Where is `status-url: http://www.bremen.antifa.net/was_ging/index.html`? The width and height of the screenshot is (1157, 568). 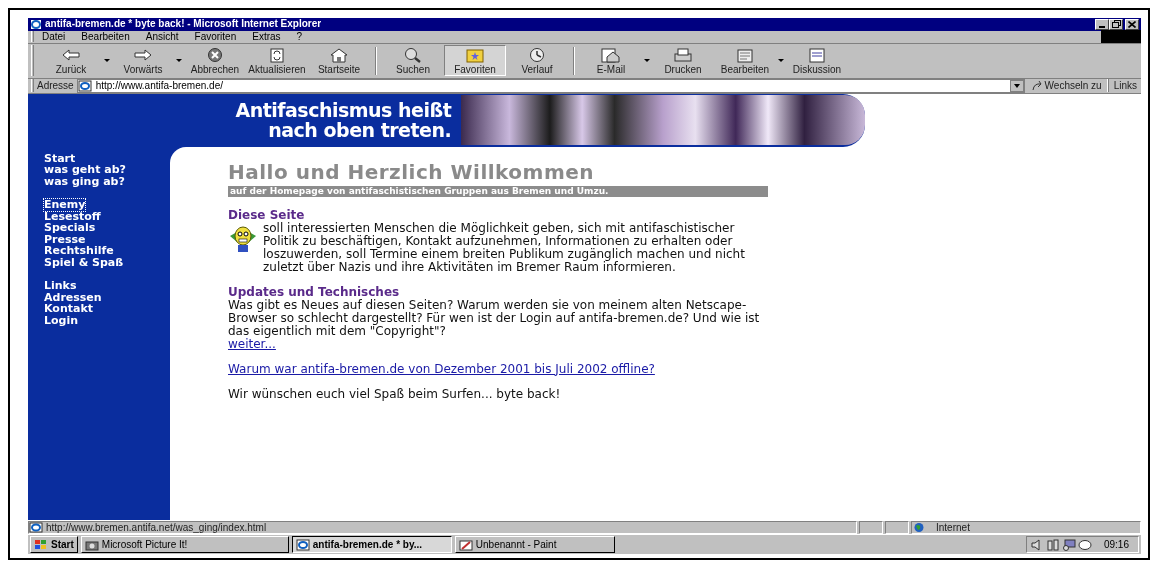
status-url: http://www.bremen.antifa.net/was_ging/index.html is located at coordinates (156, 527).